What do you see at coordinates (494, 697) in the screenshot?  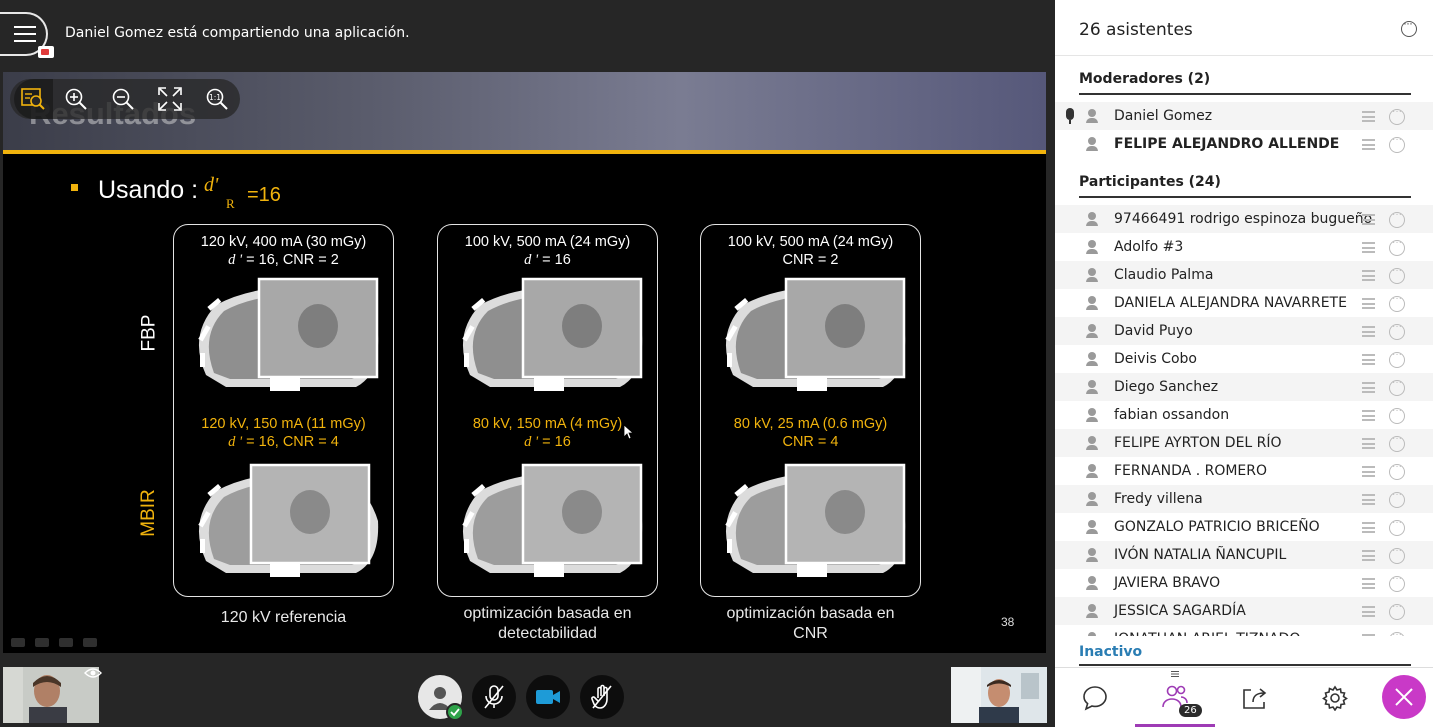 I see `microphone-button` at bounding box center [494, 697].